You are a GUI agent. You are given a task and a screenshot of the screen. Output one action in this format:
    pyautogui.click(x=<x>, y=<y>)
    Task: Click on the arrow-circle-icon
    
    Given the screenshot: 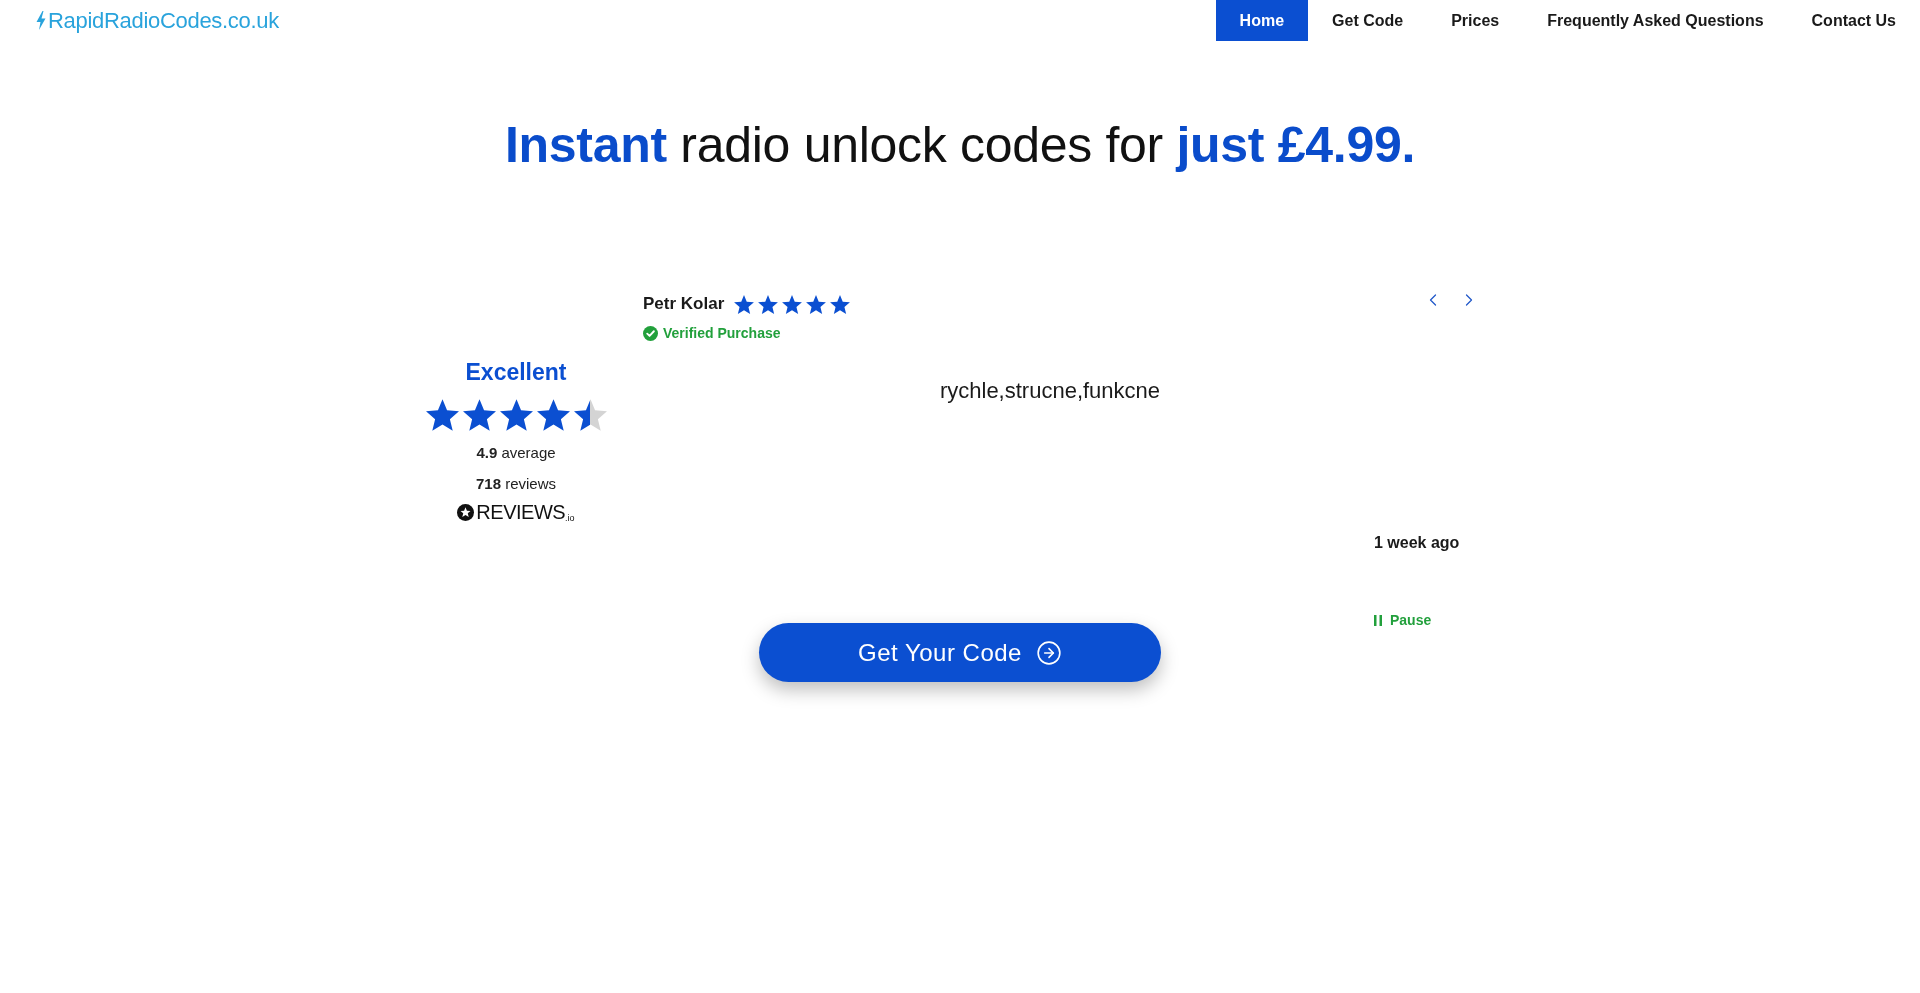 What is the action you would take?
    pyautogui.click(x=1048, y=652)
    